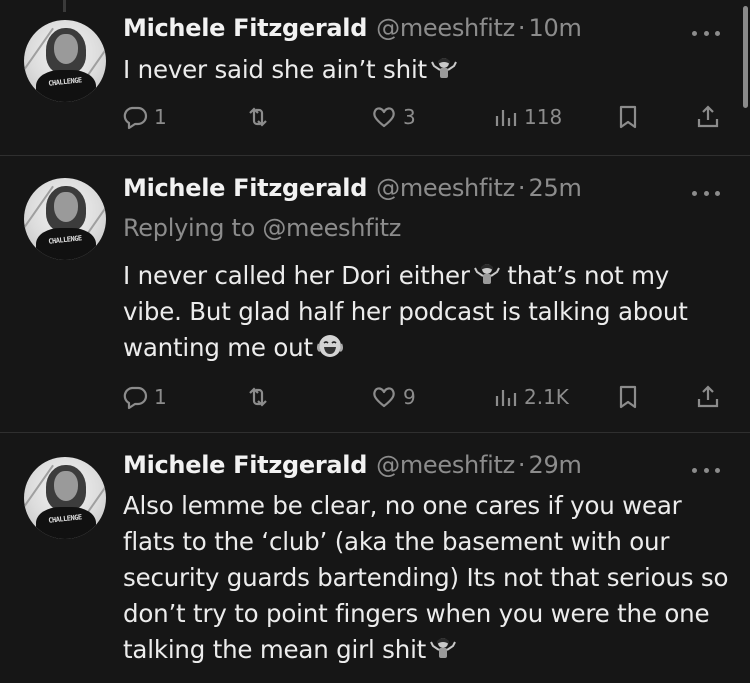 The height and width of the screenshot is (683, 750). I want to click on replying-to-label: Replying to, so click(193, 228).